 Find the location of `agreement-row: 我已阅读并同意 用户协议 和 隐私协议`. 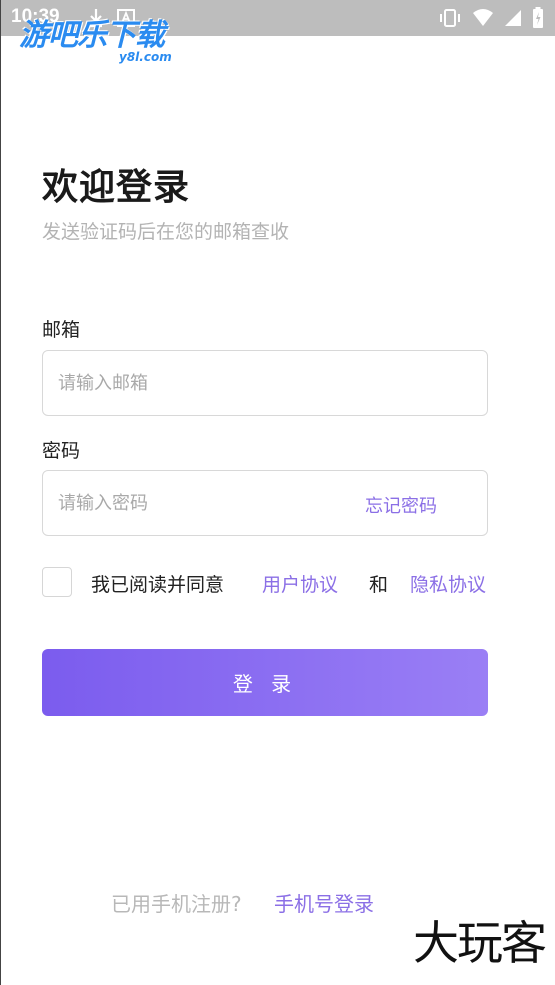

agreement-row: 我已阅读并同意 用户协议 和 隐私协议 is located at coordinates (277, 582).